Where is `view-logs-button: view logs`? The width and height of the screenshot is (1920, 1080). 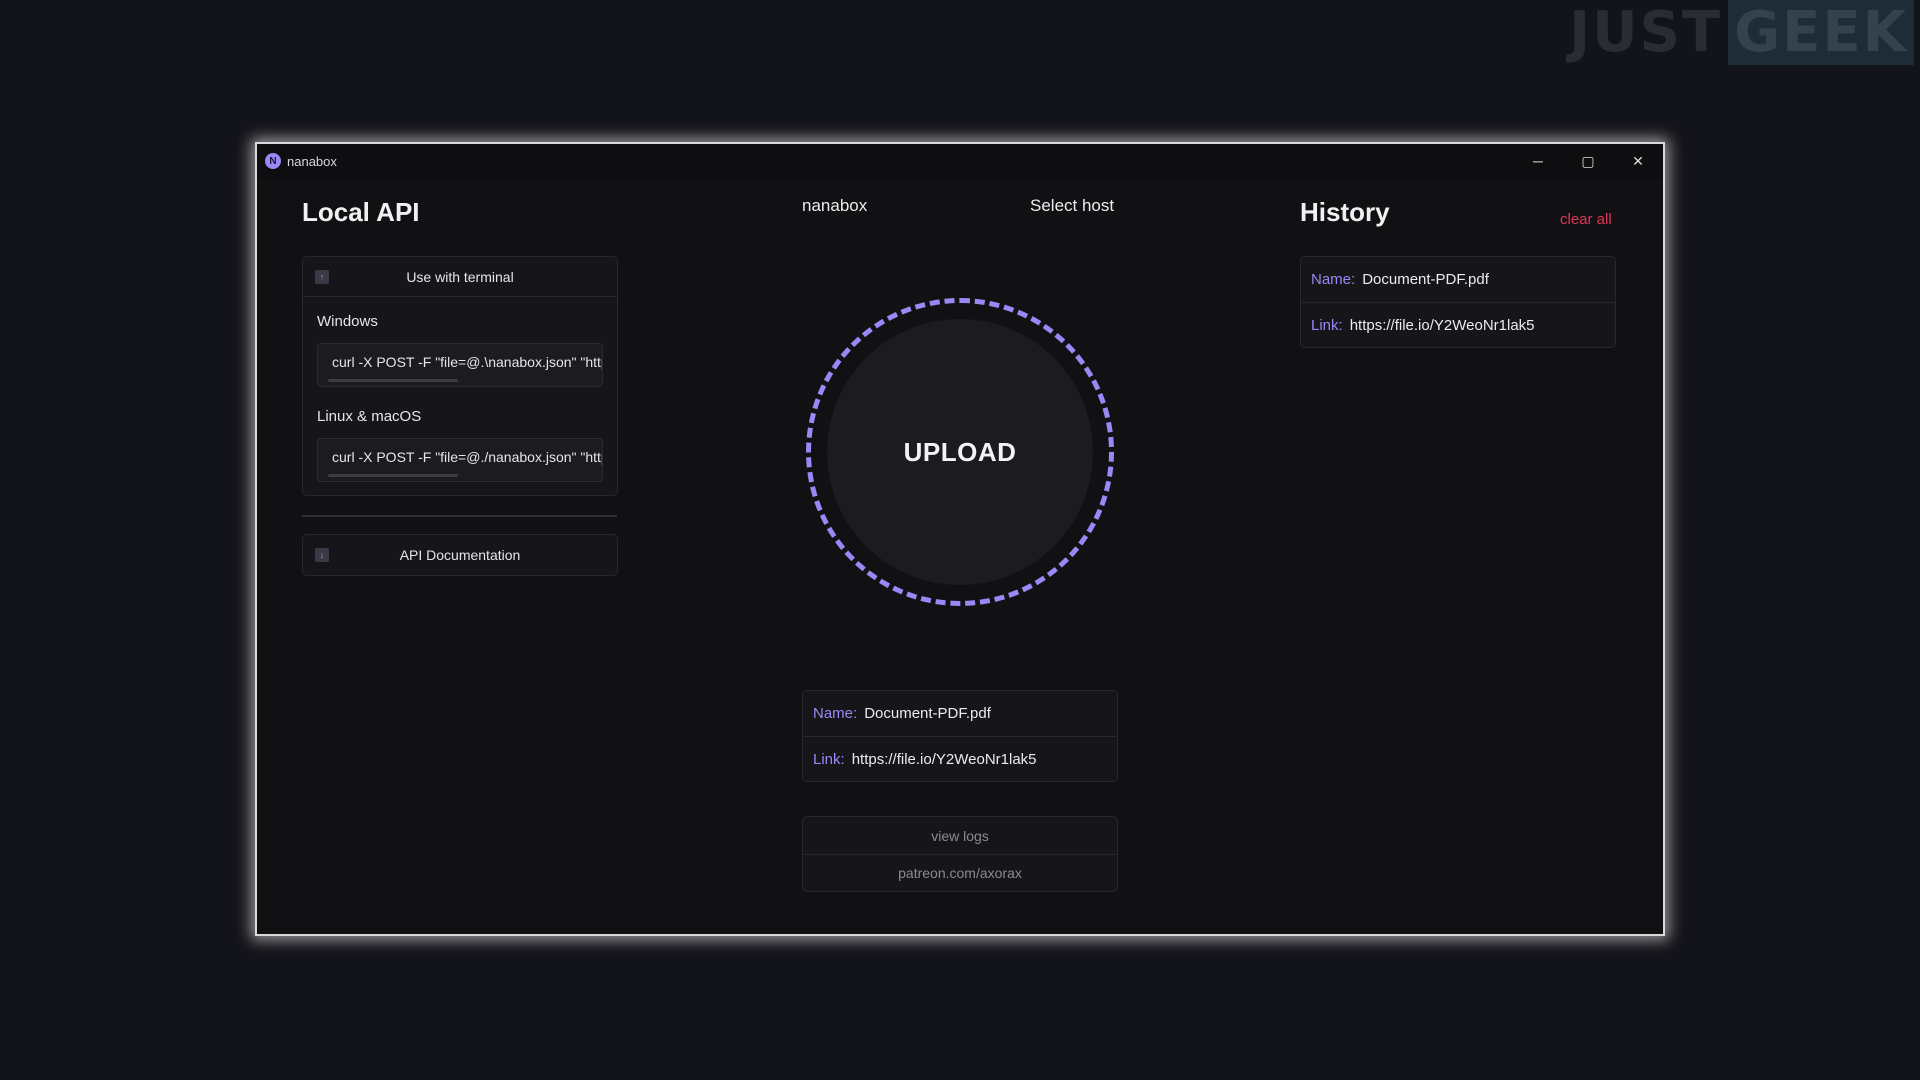 view-logs-button: view logs is located at coordinates (960, 835).